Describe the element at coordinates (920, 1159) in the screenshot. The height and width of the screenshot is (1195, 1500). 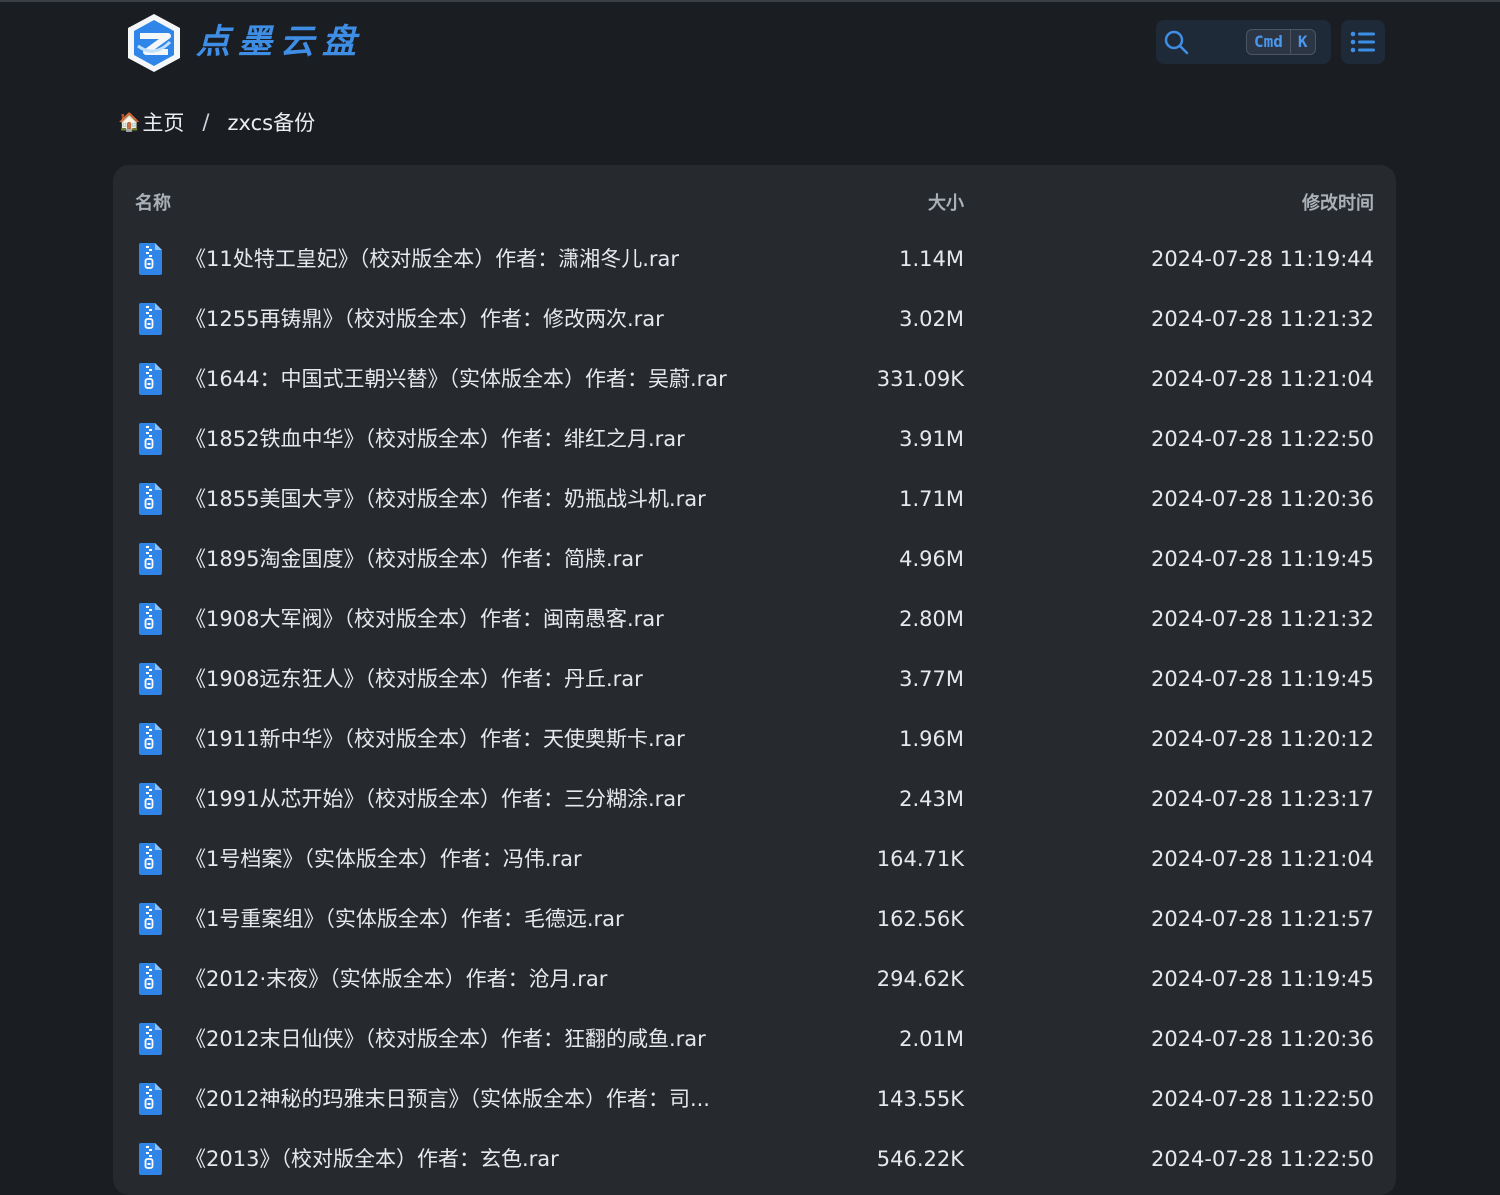
I see `file-size: 546.22K` at that location.